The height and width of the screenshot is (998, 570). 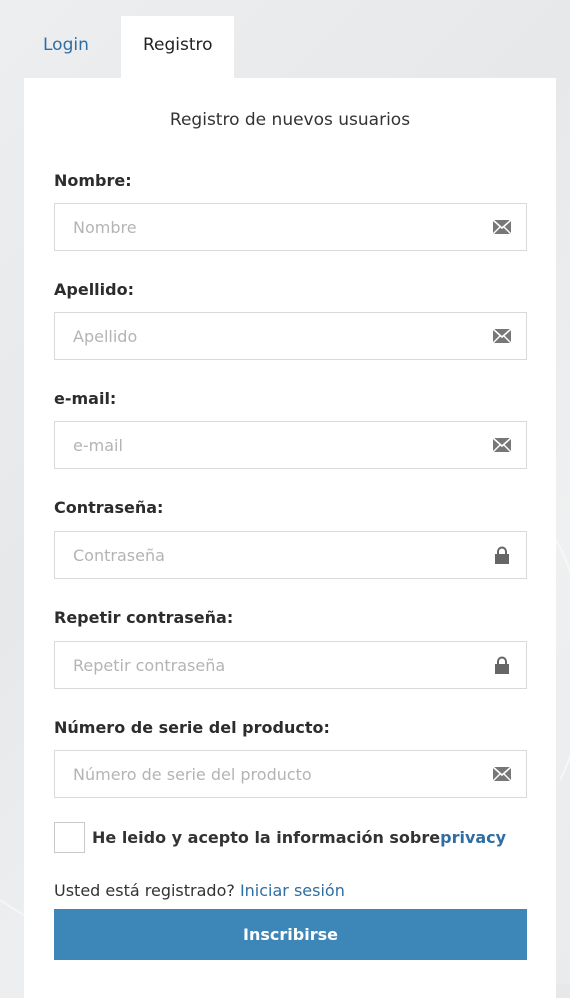 I want to click on privacy-checkbox, so click(x=69, y=837).